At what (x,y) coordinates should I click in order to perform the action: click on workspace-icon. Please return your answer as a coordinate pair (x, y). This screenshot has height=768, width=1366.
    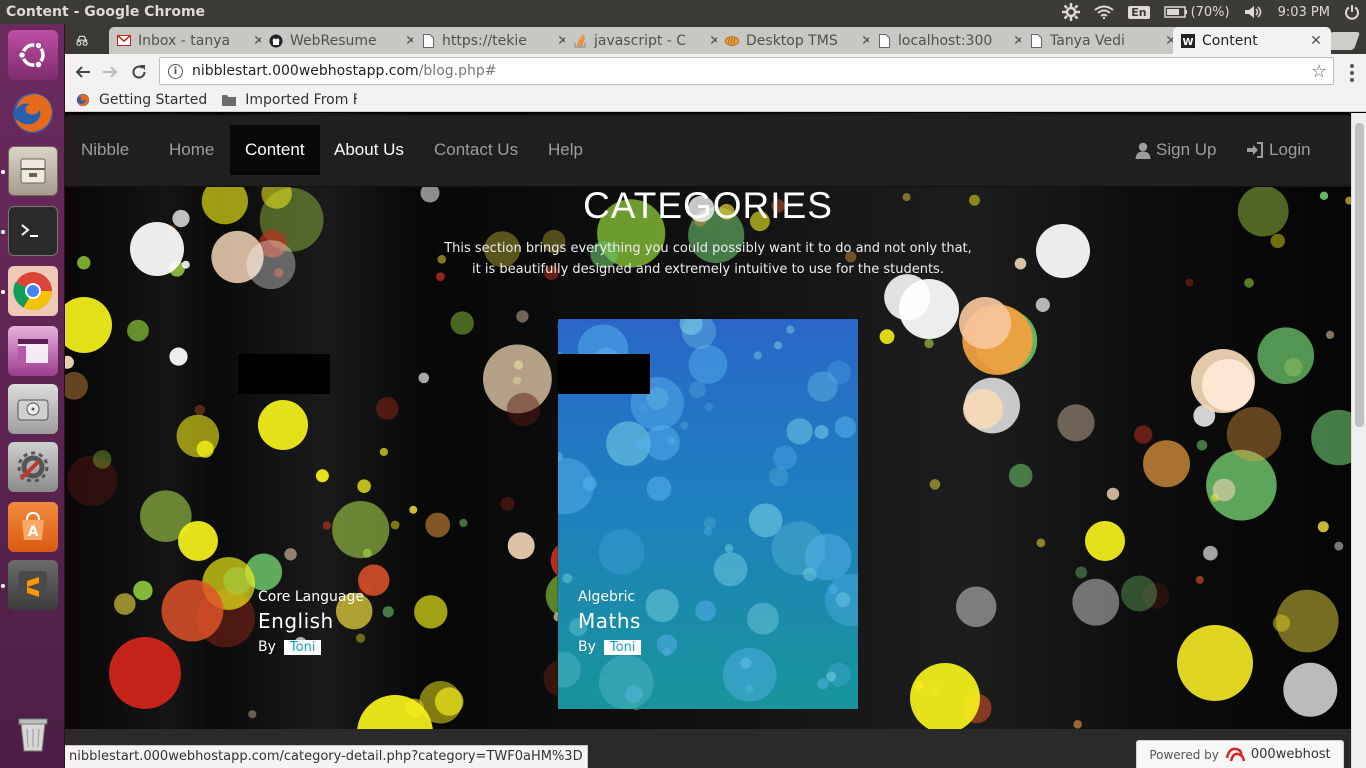
    Looking at the image, I should click on (33, 351).